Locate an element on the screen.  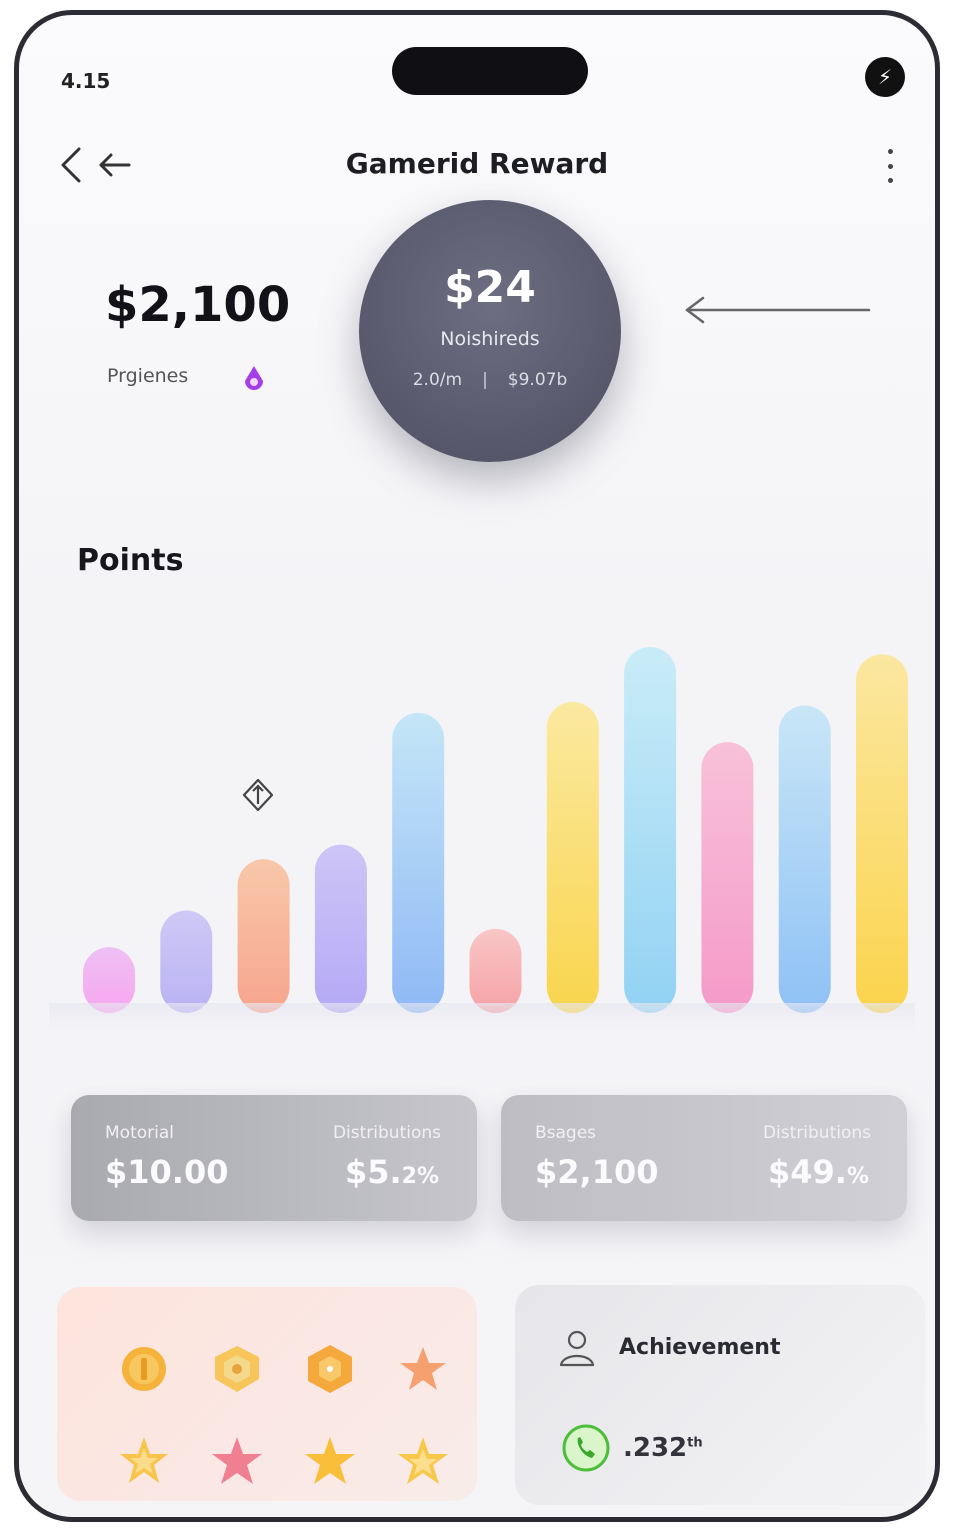
reward-summary-circle: $24 Noishireds 2.0/m | $9.07b is located at coordinates (490, 331).